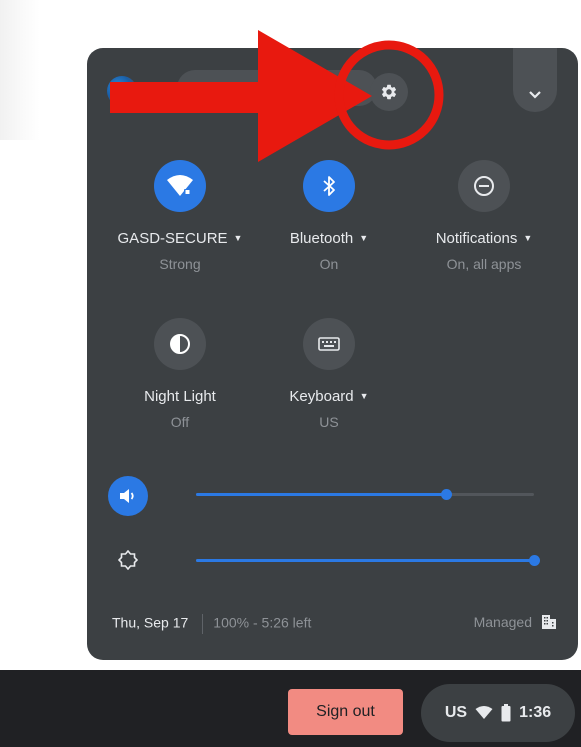  I want to click on bluetooth-tile: Bluetooth ▼ On, so click(329, 216).